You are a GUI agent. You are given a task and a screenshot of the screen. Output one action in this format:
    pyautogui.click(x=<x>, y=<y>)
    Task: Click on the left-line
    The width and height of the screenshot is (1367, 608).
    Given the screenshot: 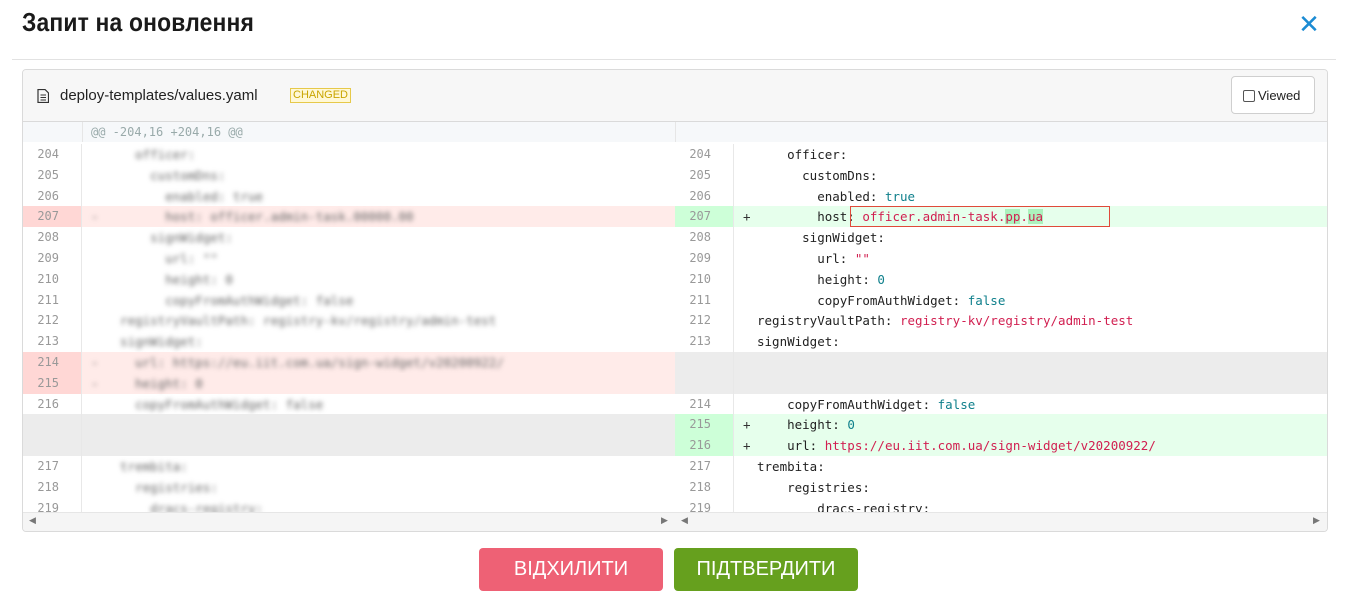 What is the action you would take?
    pyautogui.click(x=349, y=446)
    